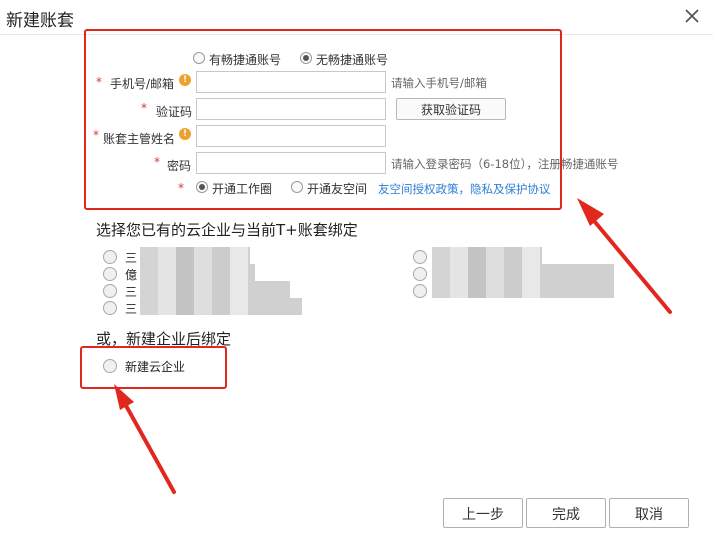 Image resolution: width=713 pixels, height=555 pixels. I want to click on finish-button: 完成, so click(566, 513).